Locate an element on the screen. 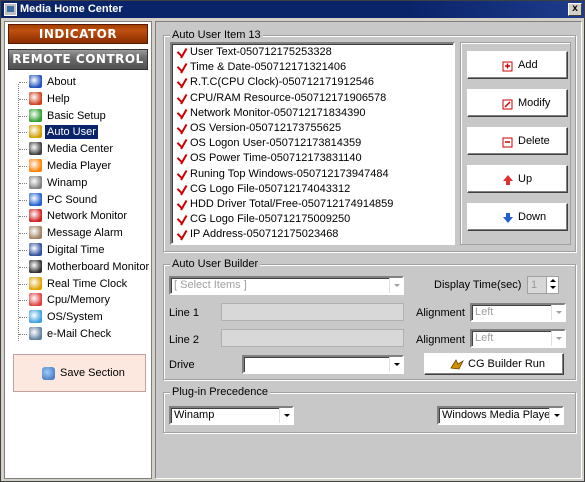 Image resolution: width=585 pixels, height=482 pixels. tree-item: Media Center is located at coordinates (83, 149).